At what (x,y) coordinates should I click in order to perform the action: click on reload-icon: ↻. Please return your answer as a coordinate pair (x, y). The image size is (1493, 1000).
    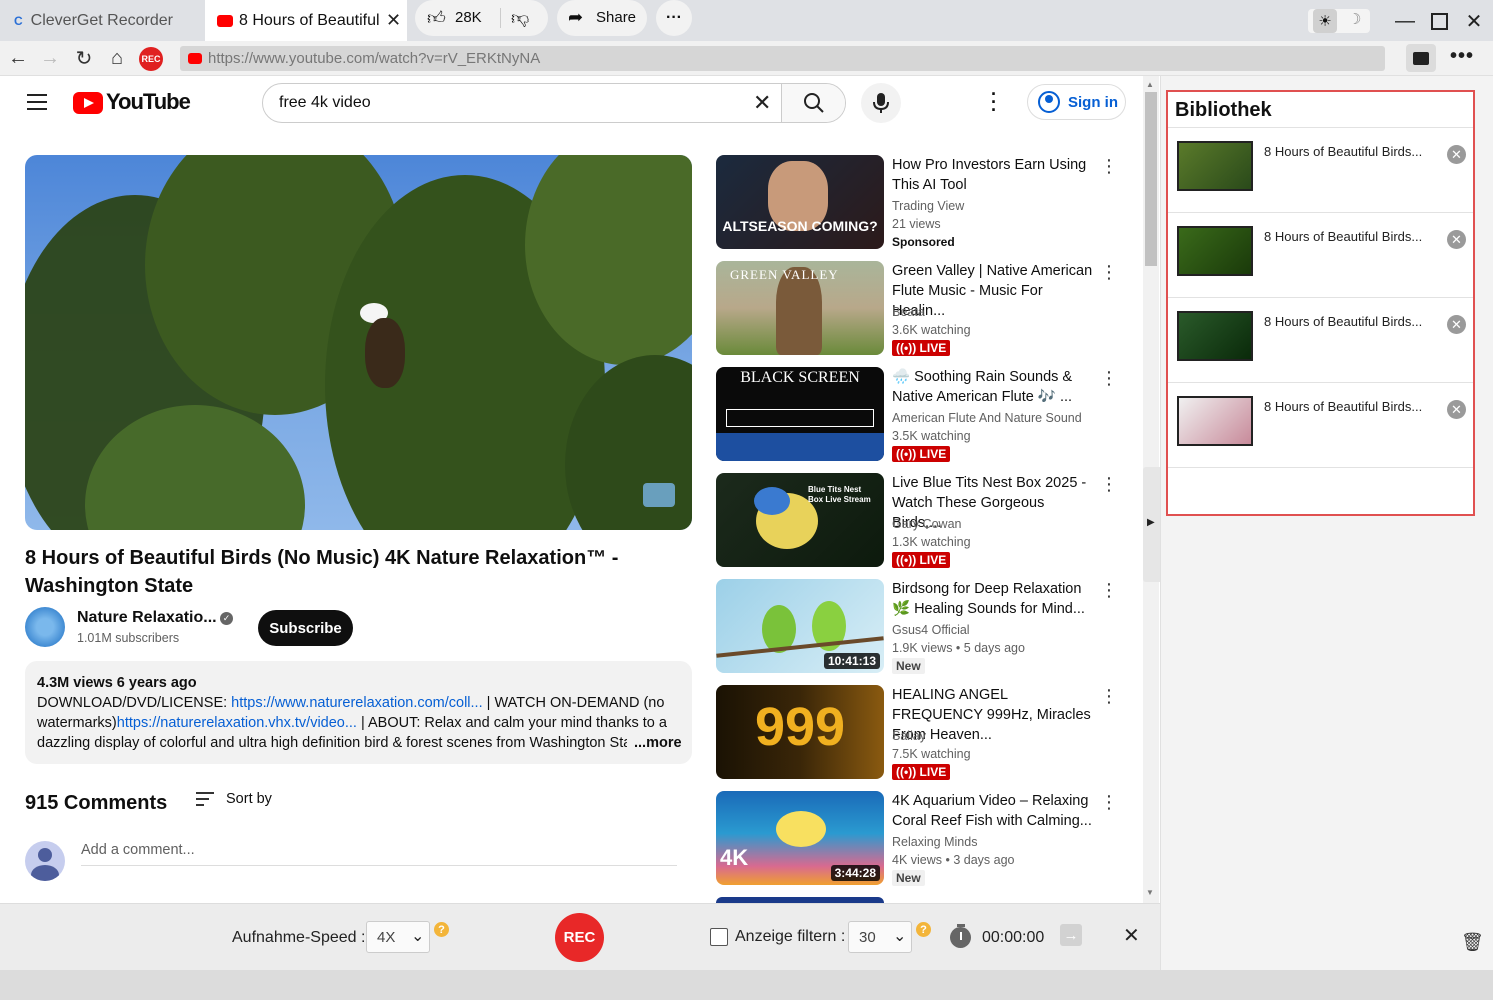
    Looking at the image, I should click on (84, 58).